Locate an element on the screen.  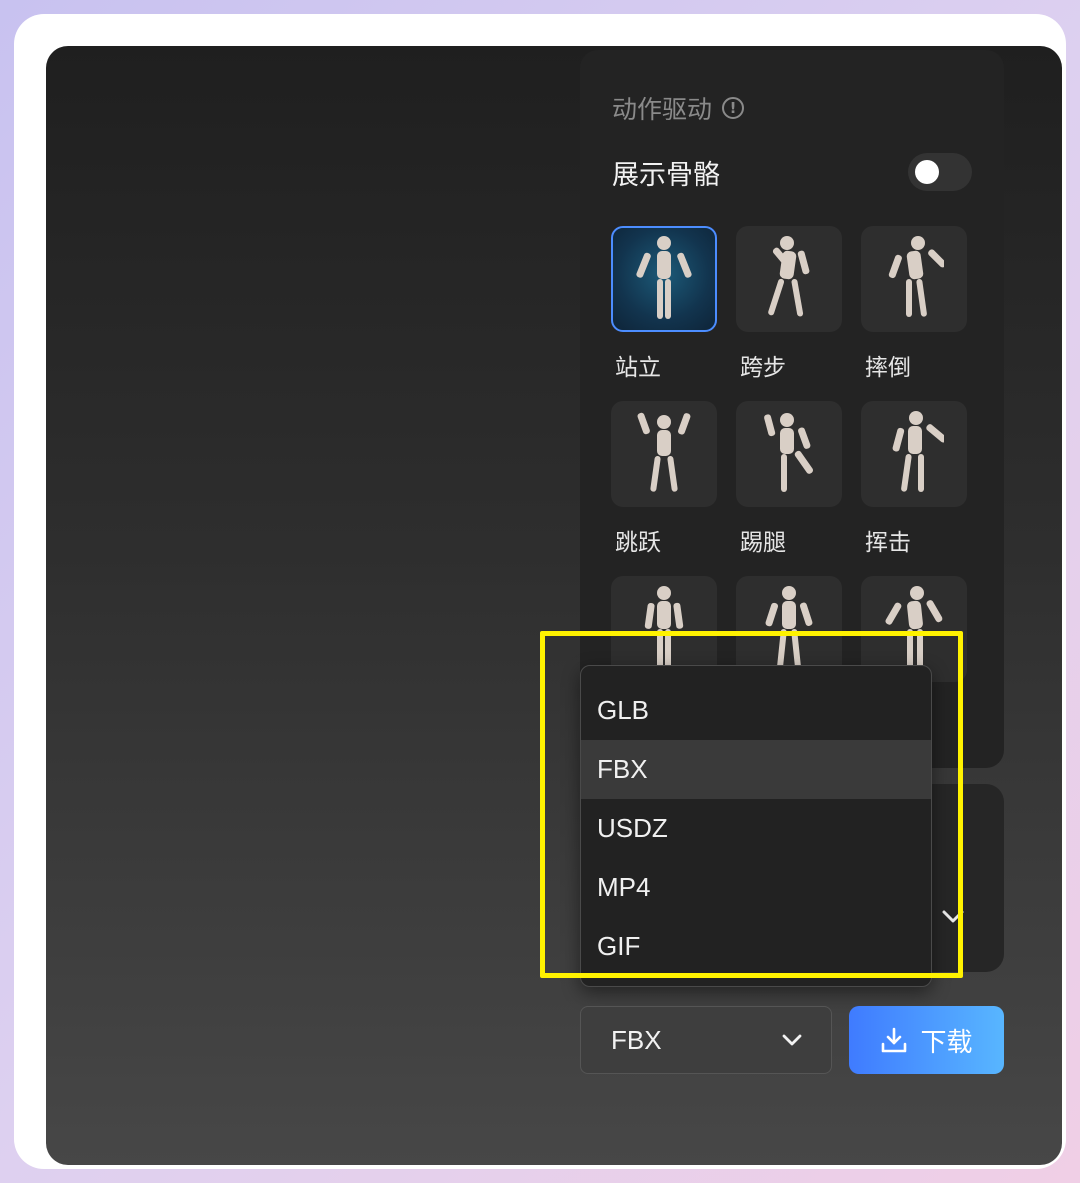
pose-swing-icon is located at coordinates (918, 451).